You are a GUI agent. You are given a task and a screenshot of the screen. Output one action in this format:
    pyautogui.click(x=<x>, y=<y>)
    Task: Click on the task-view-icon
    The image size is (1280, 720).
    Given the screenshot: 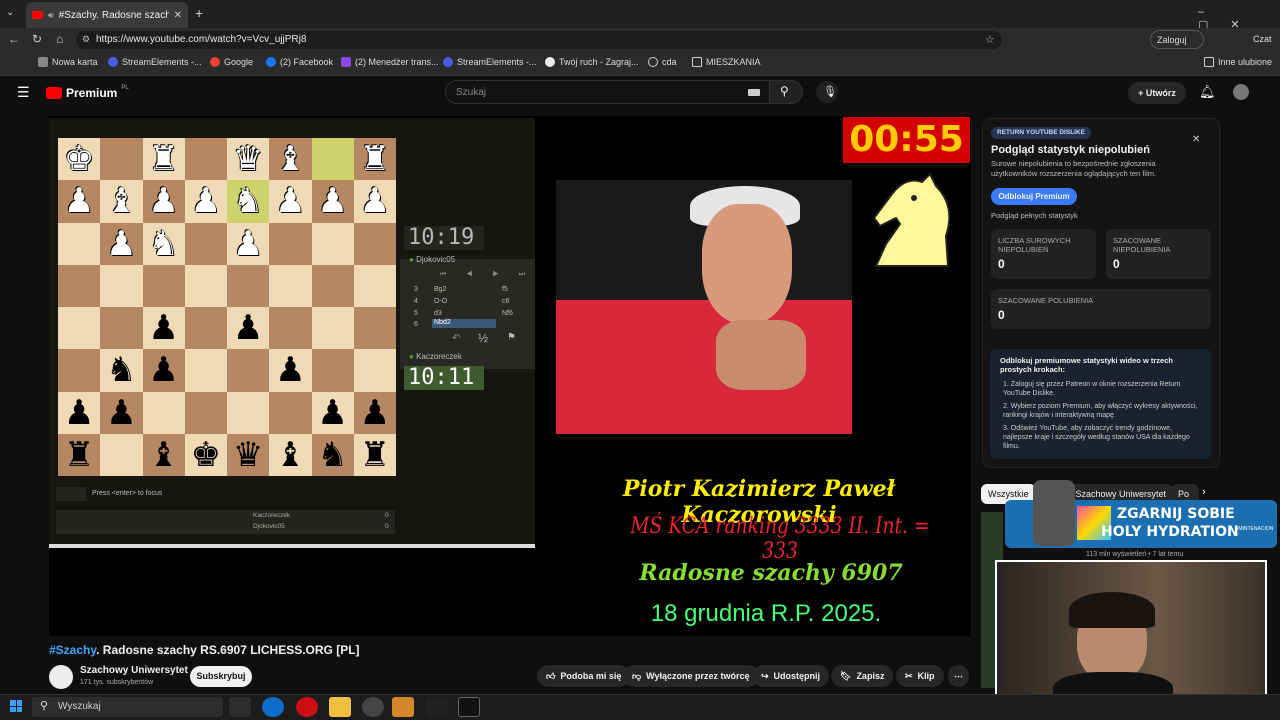 What is the action you would take?
    pyautogui.click(x=240, y=707)
    